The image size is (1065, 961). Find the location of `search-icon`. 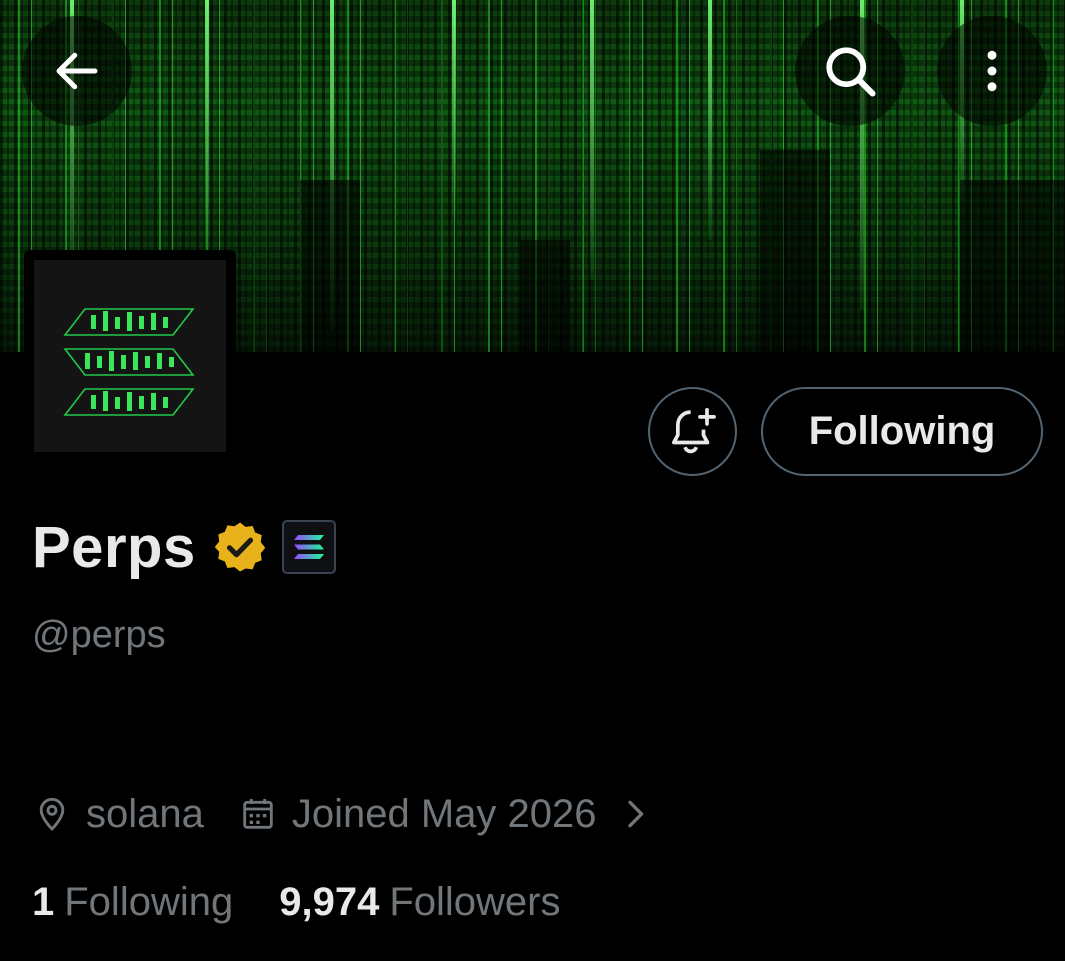

search-icon is located at coordinates (851, 72).